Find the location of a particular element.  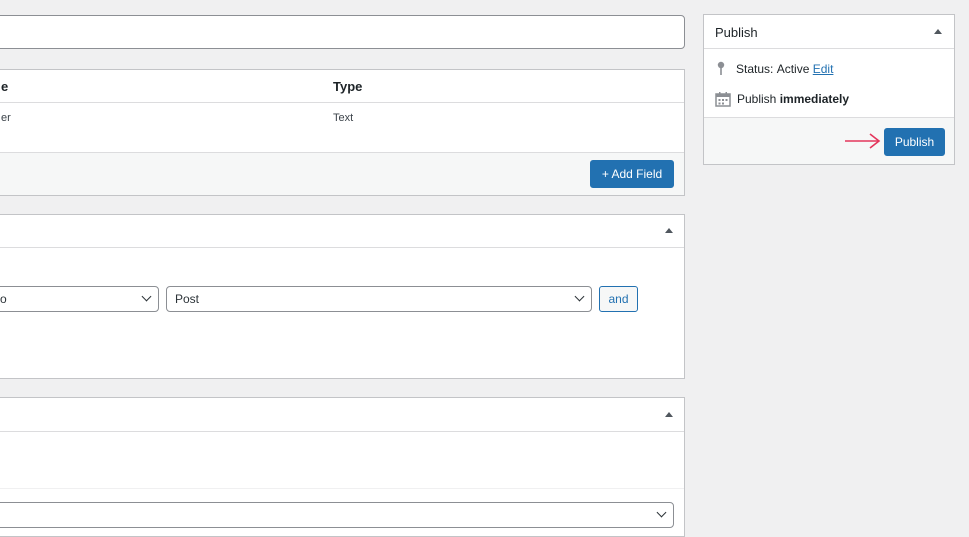

edit-status-link: Edit is located at coordinates (823, 69).